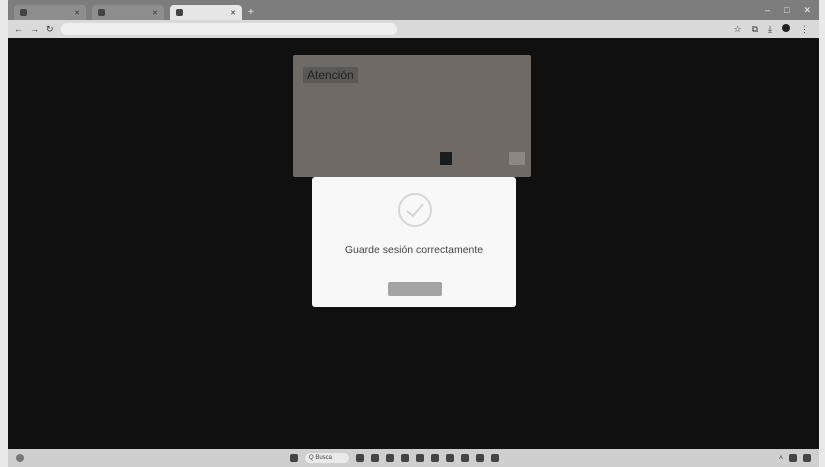 The height and width of the screenshot is (467, 825). Describe the element at coordinates (50, 29) in the screenshot. I see `reload-icon: ↻` at that location.